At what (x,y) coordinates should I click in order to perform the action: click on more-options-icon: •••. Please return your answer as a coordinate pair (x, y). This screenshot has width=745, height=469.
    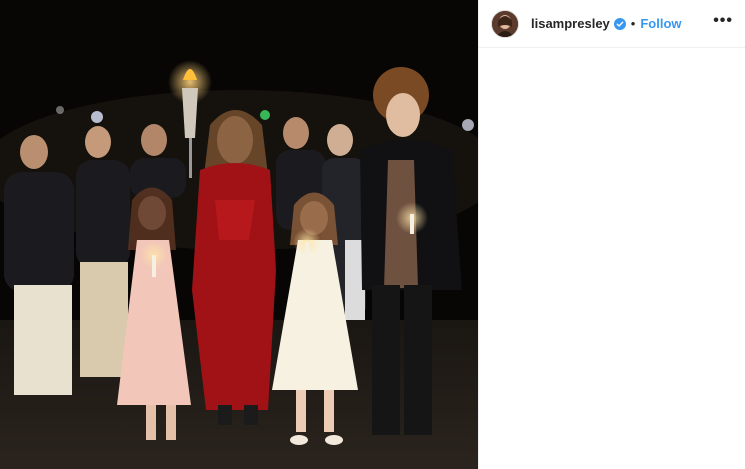
    Looking at the image, I should click on (723, 22).